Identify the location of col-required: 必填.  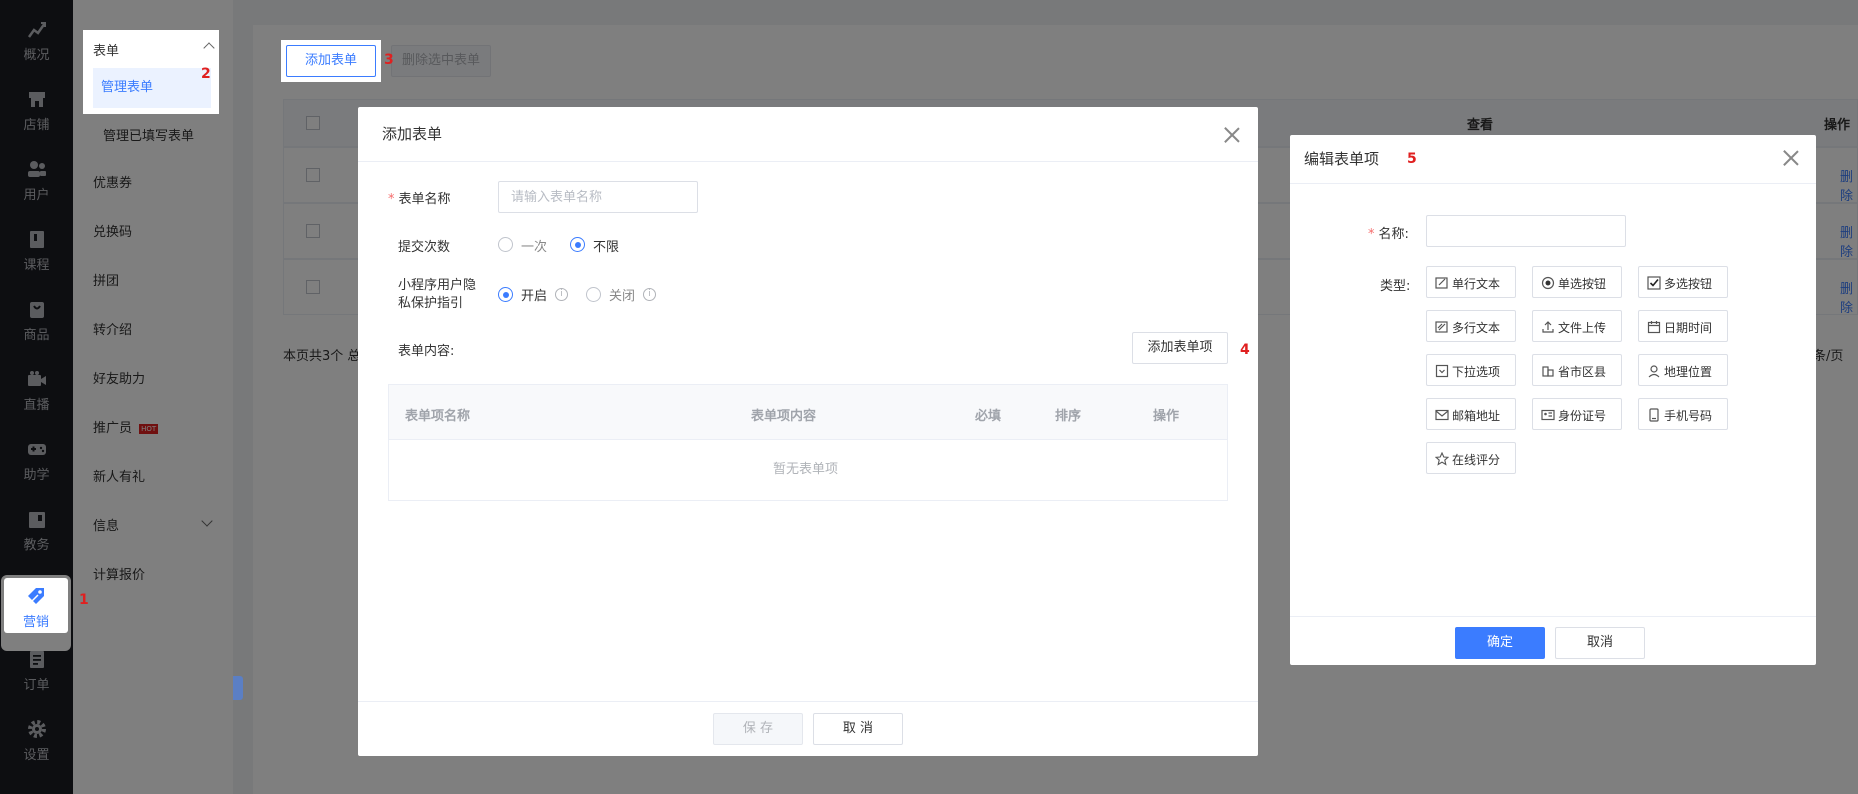
(988, 416).